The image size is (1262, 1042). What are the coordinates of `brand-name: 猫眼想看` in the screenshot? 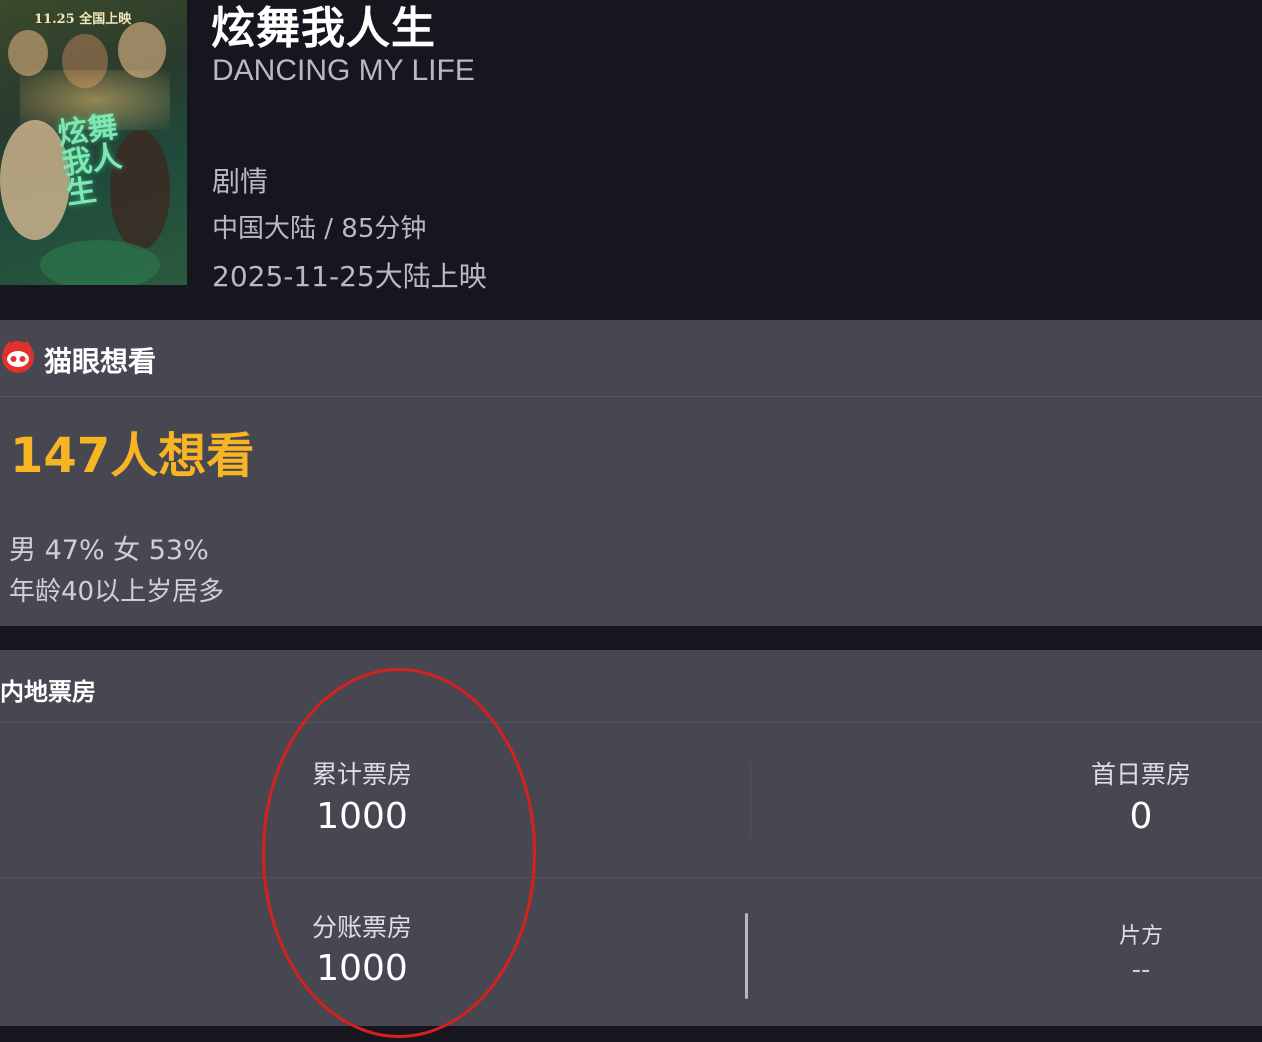 It's located at (100, 361).